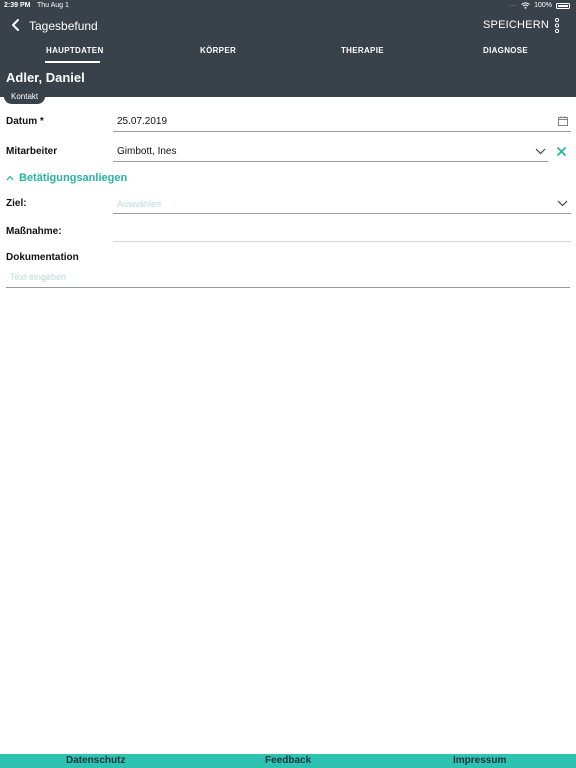 This screenshot has height=768, width=576. Describe the element at coordinates (45, 77) in the screenshot. I see `patient-name: Adler, Daniel` at that location.